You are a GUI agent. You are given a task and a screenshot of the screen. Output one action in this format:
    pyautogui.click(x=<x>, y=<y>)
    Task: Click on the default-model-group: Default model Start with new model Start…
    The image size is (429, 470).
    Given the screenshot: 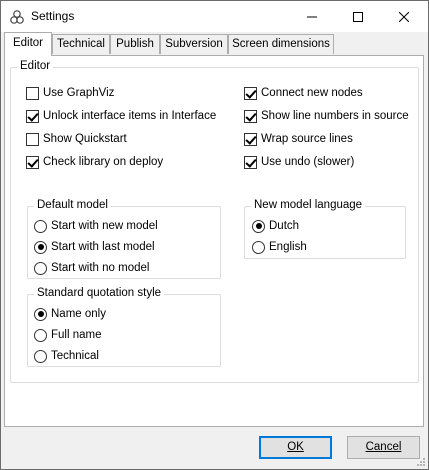 What is the action you would take?
    pyautogui.click(x=124, y=239)
    